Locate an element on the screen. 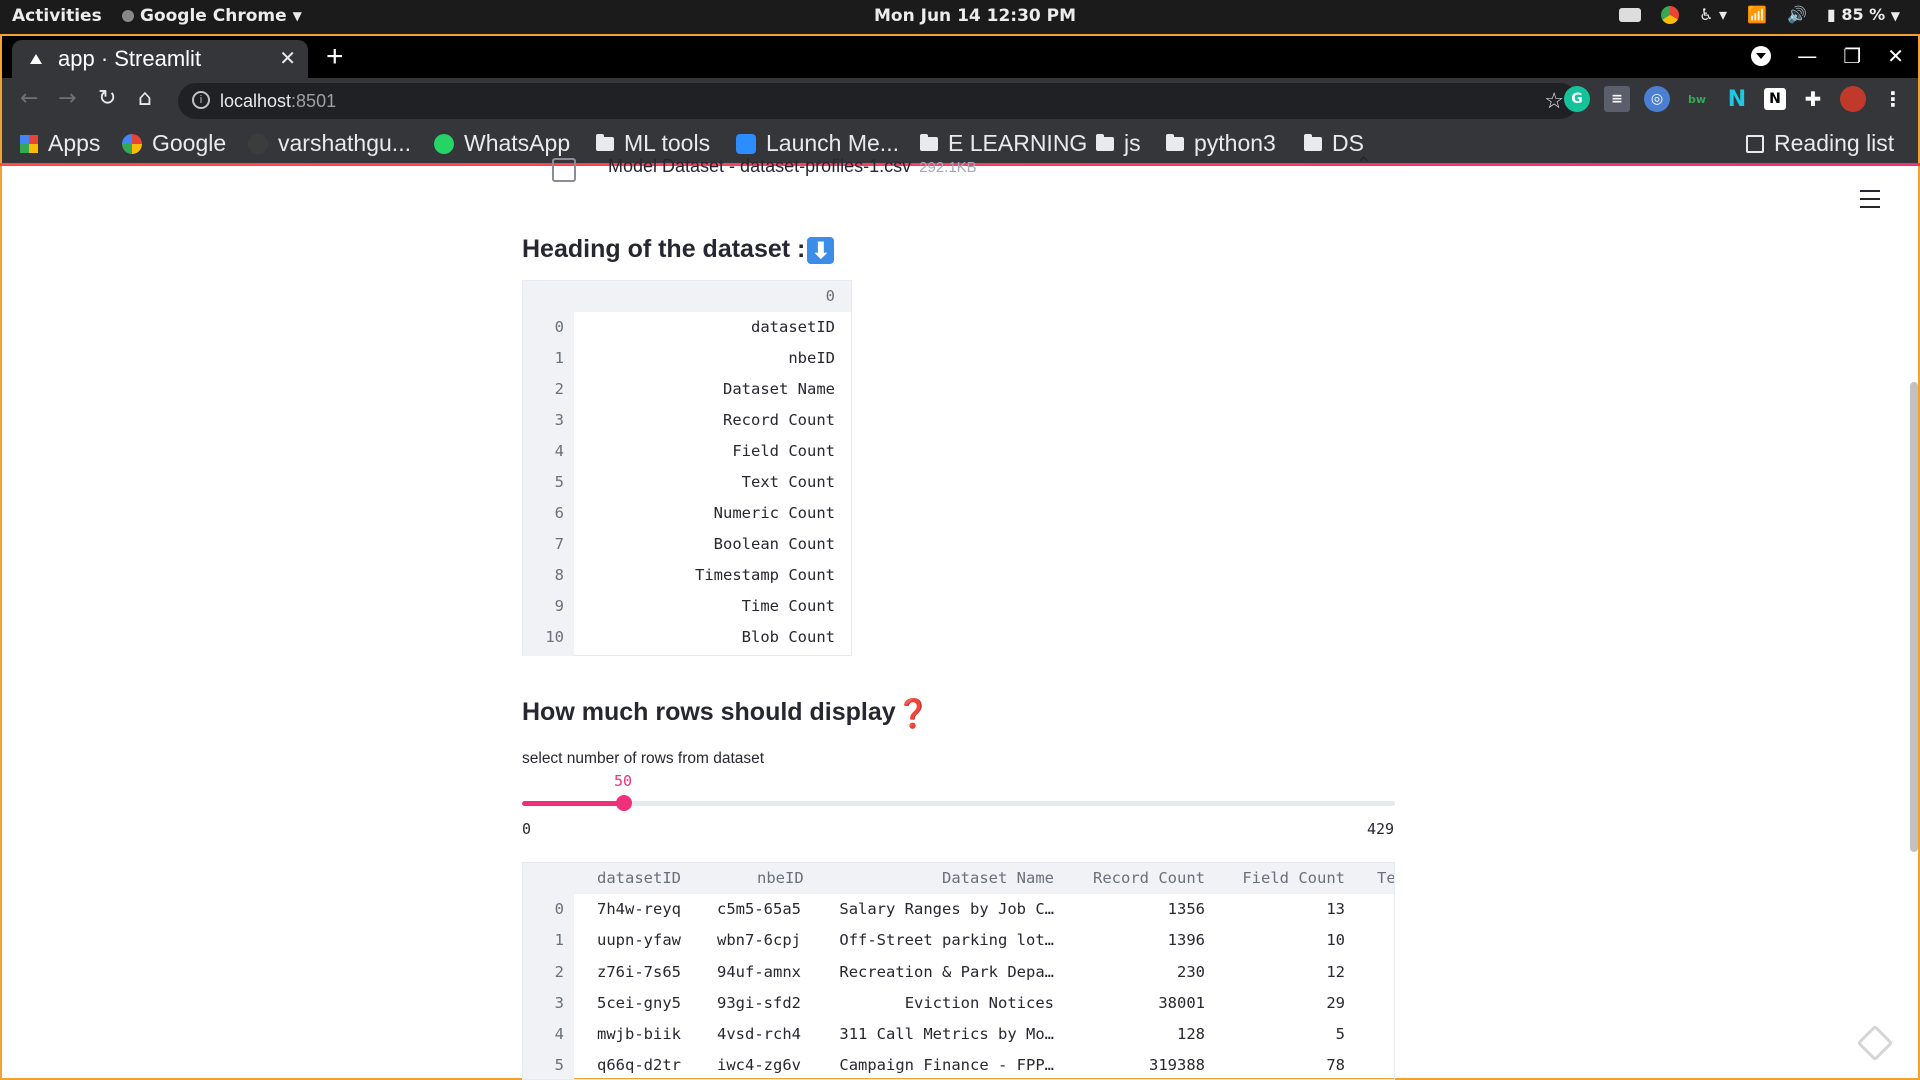 This screenshot has height=1080, width=1920. bookmark-apps: Apps is located at coordinates (60, 143).